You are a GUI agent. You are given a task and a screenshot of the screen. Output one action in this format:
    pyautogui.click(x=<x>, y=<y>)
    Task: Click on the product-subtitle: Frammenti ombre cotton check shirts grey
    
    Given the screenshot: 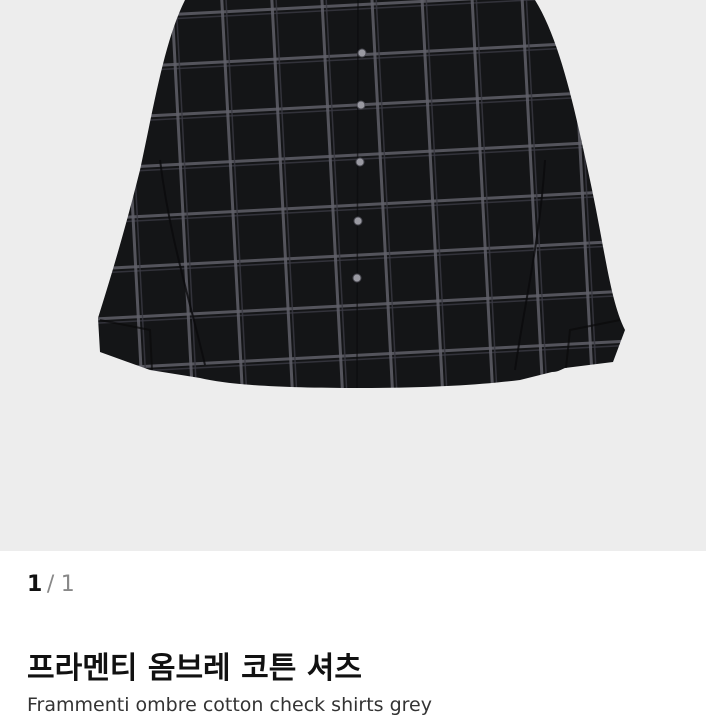 What is the action you would take?
    pyautogui.click(x=229, y=705)
    